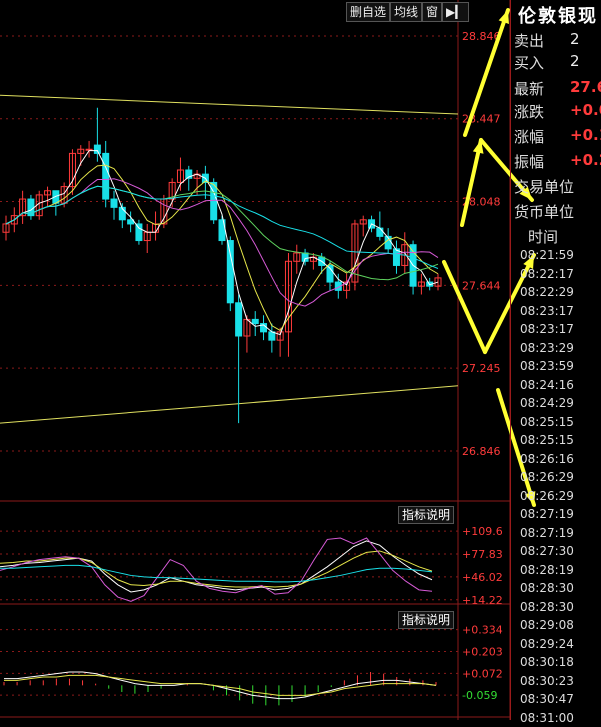 This screenshot has width=601, height=727. Describe the element at coordinates (547, 699) in the screenshot. I see `trade-time: 08:30:47` at that location.